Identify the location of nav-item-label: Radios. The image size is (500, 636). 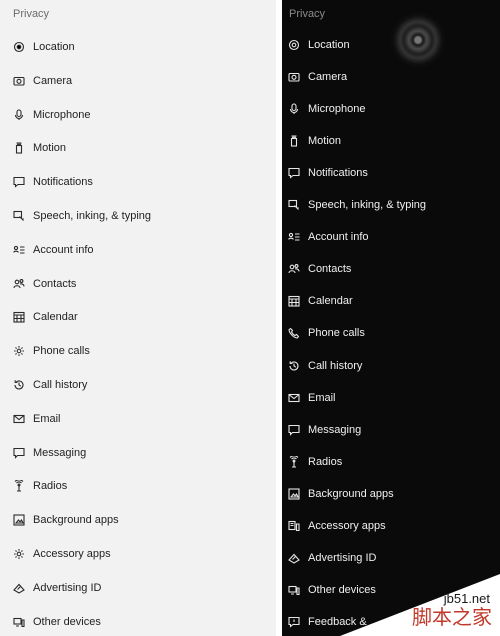
(325, 461).